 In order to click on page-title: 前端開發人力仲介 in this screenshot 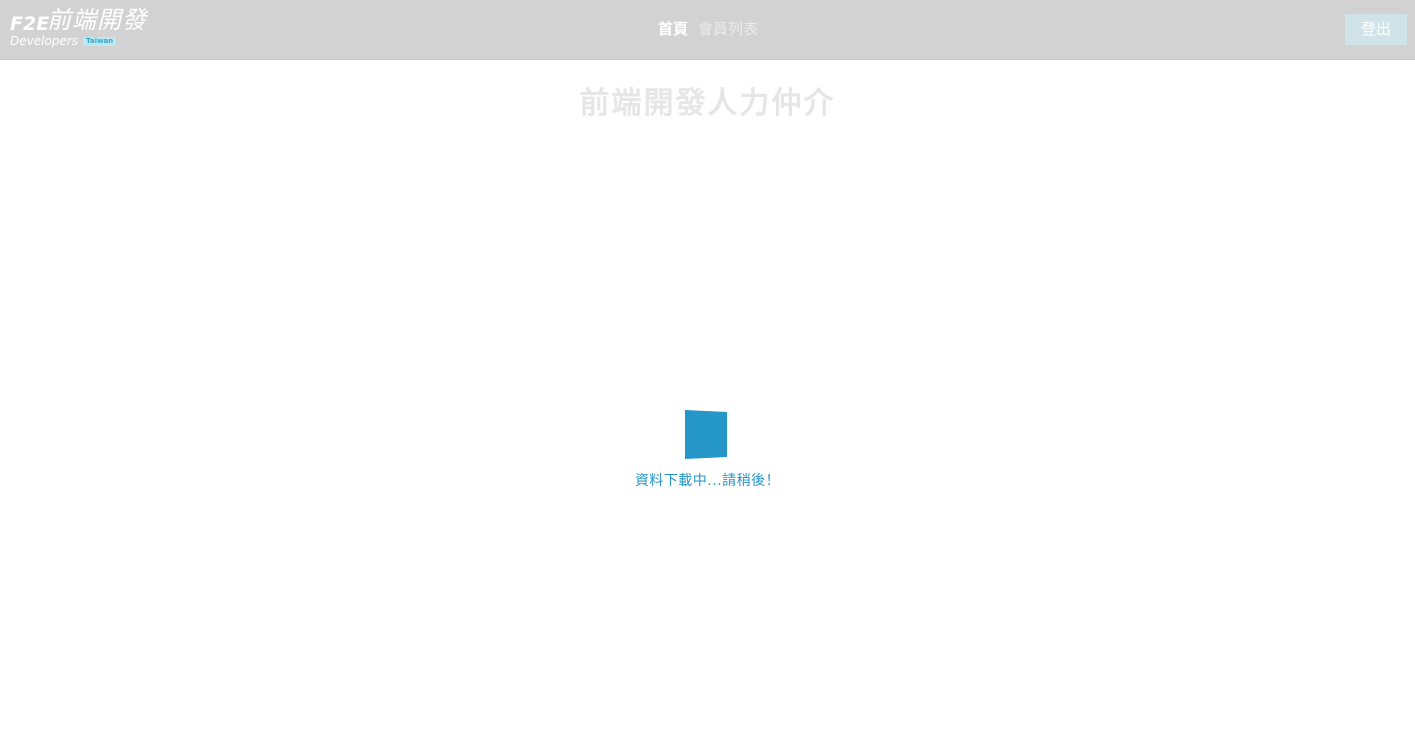, I will do `click(707, 103)`.